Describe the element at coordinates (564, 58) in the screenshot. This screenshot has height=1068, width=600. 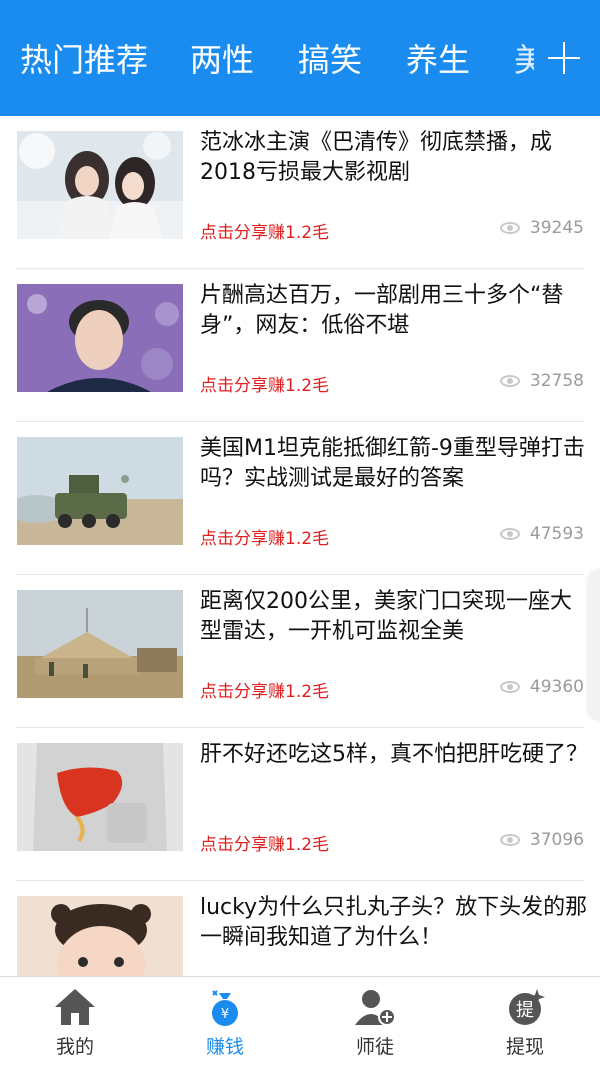
I see `plus-icon` at that location.